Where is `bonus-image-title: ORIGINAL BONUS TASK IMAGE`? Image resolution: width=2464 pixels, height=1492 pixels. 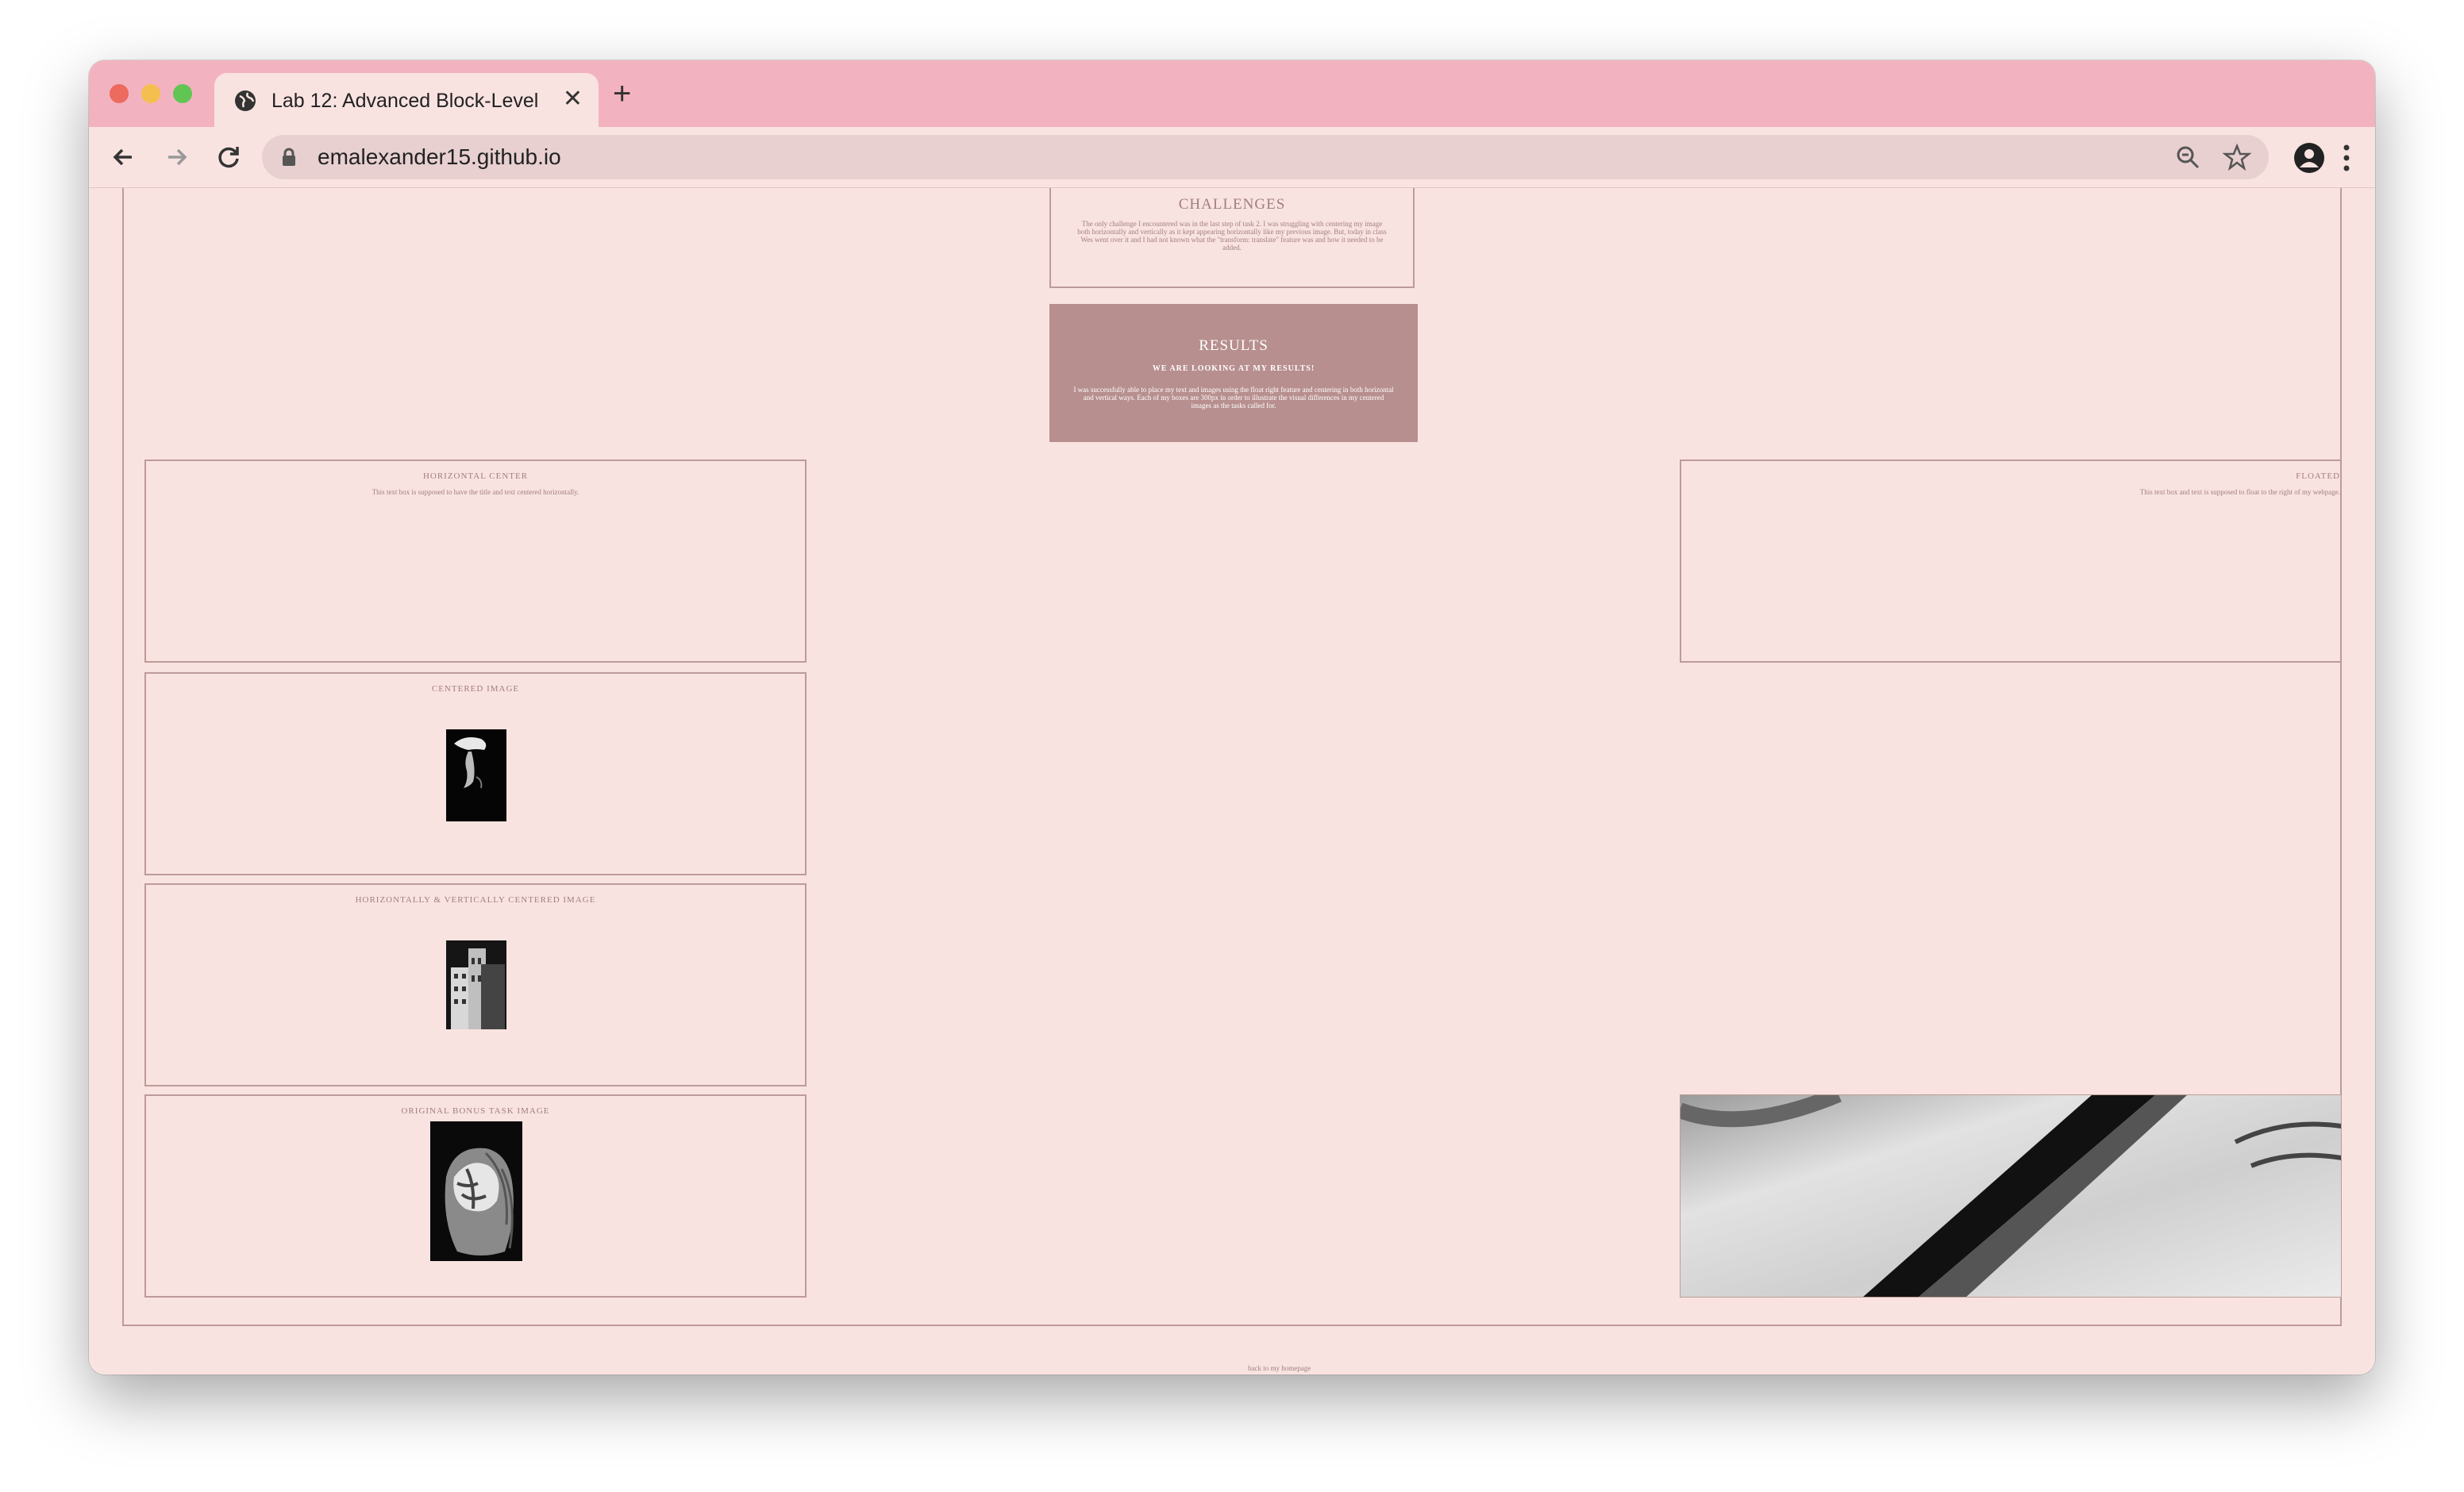
bonus-image-title: ORIGINAL BONUS TASK IMAGE is located at coordinates (476, 1111).